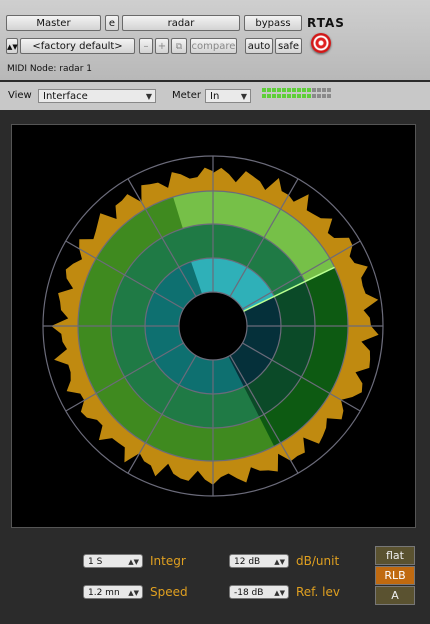 Image resolution: width=430 pixels, height=624 pixels. I want to click on copy-icon: ⧉, so click(179, 46).